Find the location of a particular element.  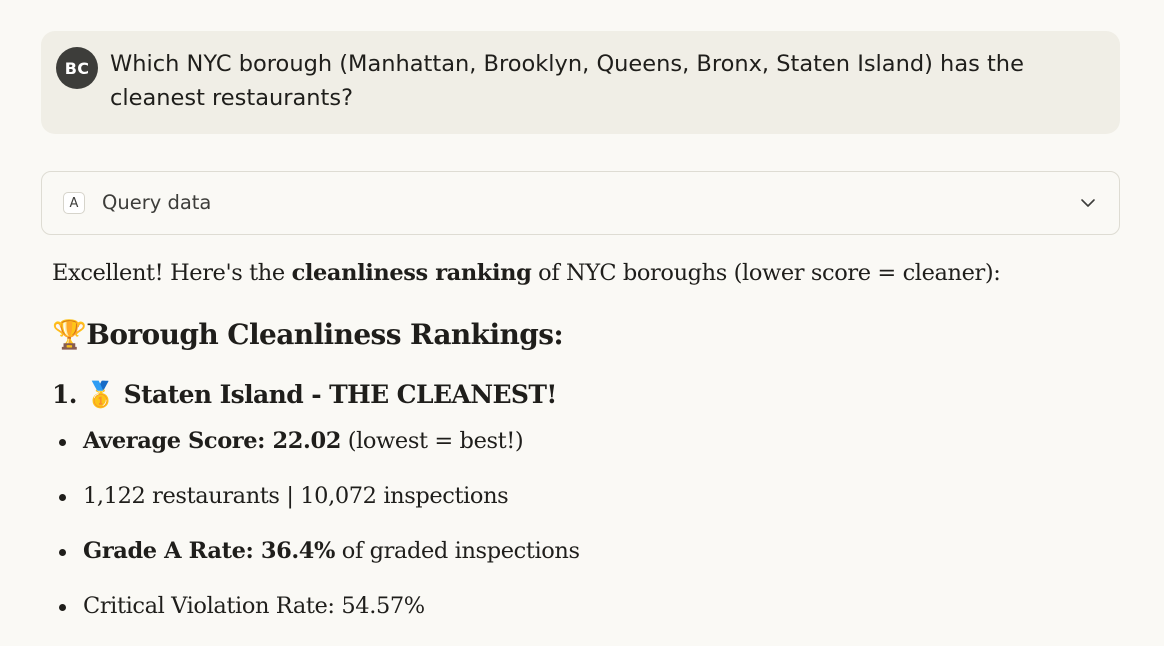

chevron-down-icon is located at coordinates (1088, 203).